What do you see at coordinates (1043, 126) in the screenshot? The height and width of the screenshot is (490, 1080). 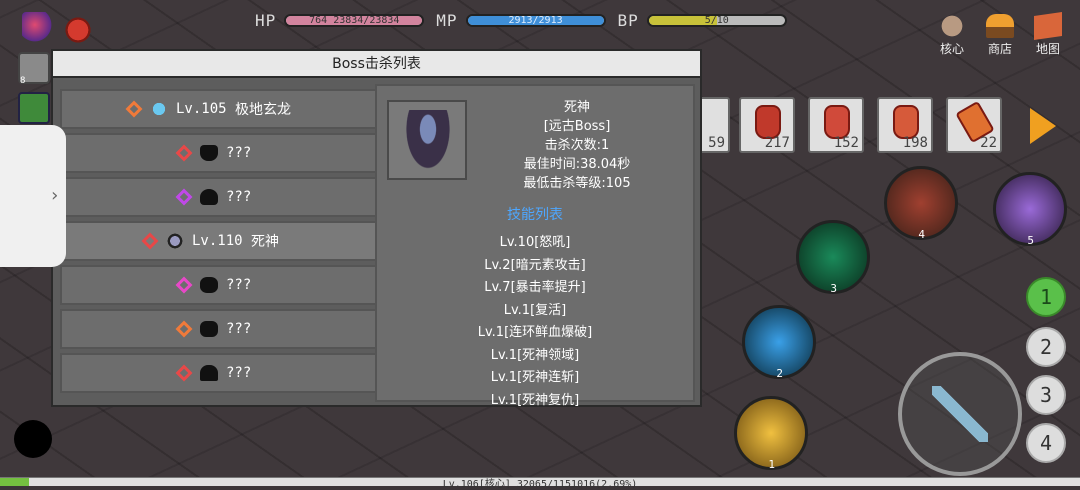 I see `next-page-arrow-icon` at bounding box center [1043, 126].